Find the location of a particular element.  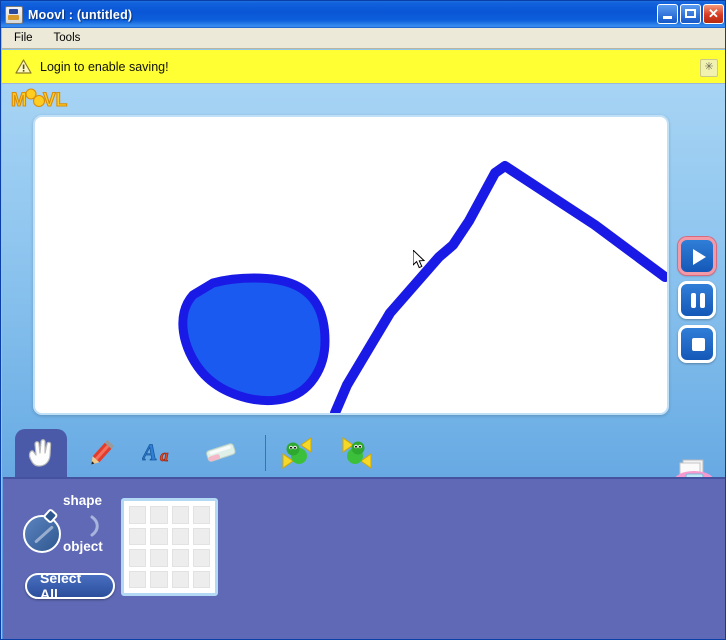

text-aa-icon: A a is located at coordinates (155, 453).